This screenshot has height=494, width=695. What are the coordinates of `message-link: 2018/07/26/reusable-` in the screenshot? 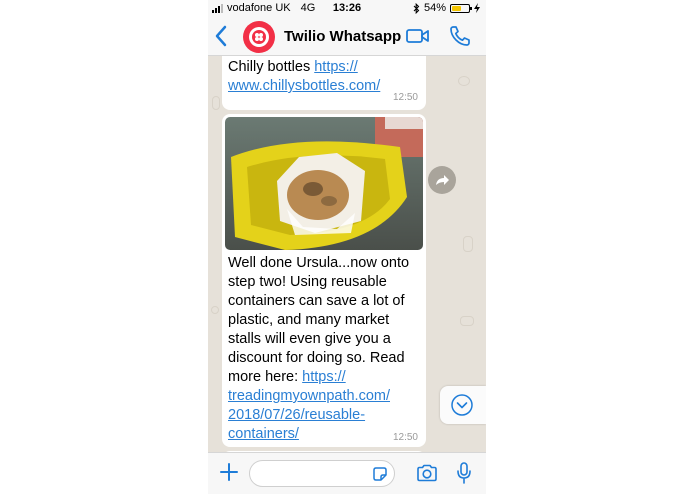 It's located at (296, 415).